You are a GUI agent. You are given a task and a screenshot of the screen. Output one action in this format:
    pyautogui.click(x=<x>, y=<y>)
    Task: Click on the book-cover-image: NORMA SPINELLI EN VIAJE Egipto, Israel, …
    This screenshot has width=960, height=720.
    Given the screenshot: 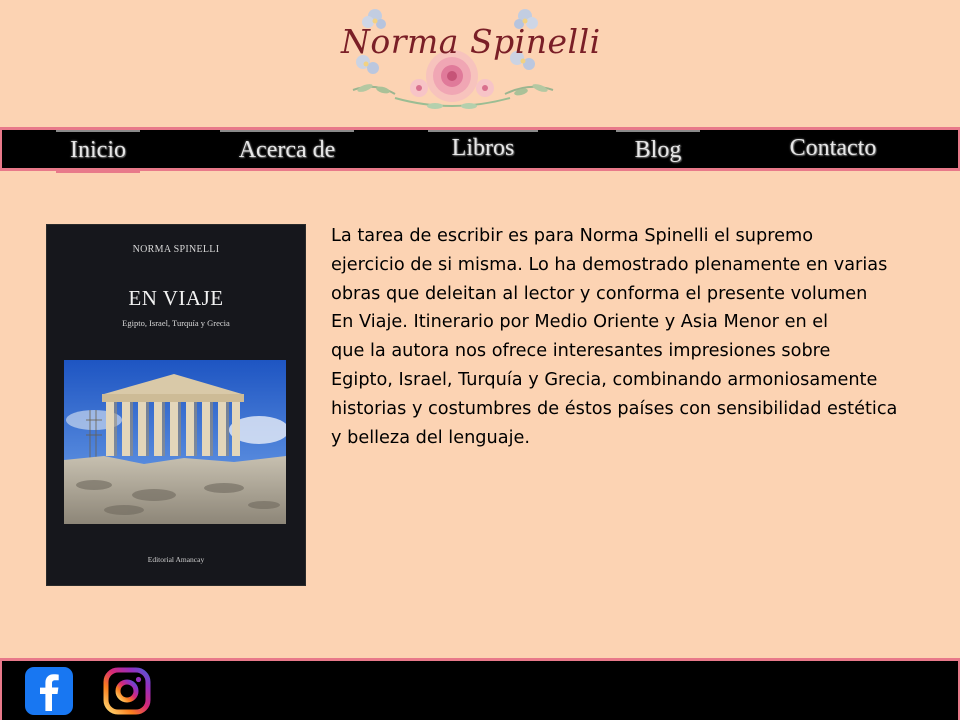 What is the action you would take?
    pyautogui.click(x=176, y=405)
    